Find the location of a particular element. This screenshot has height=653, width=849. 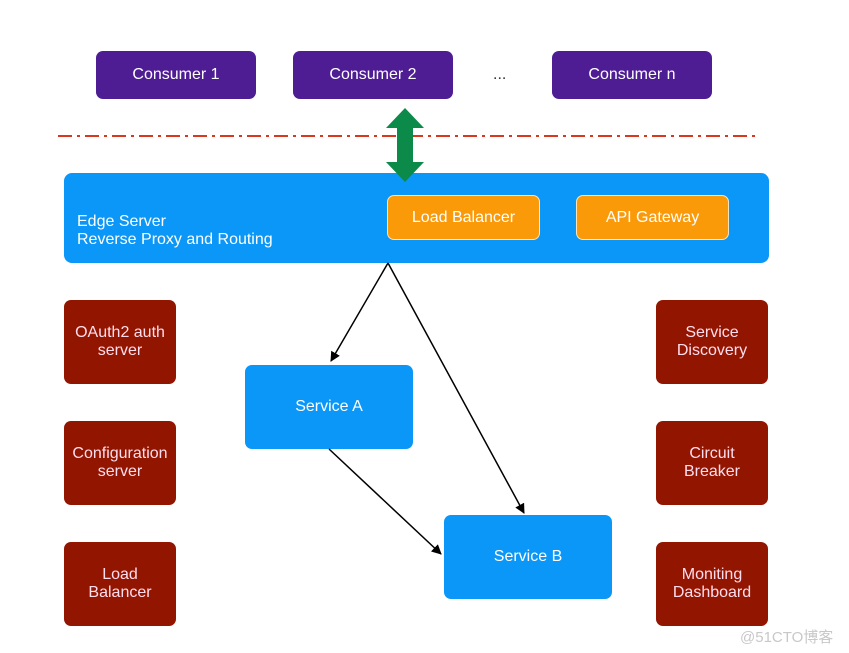

arrow-service-a-to-service-b is located at coordinates (385, 501).